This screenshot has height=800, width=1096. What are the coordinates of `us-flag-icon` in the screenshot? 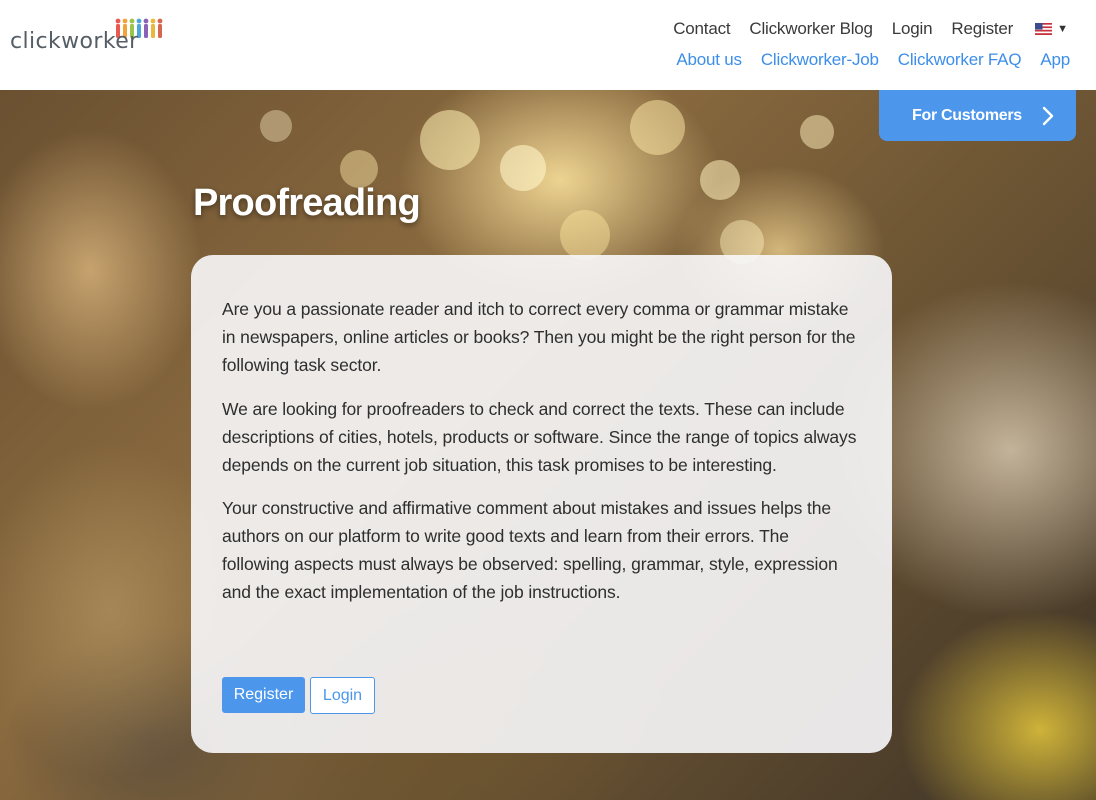 It's located at (1044, 29).